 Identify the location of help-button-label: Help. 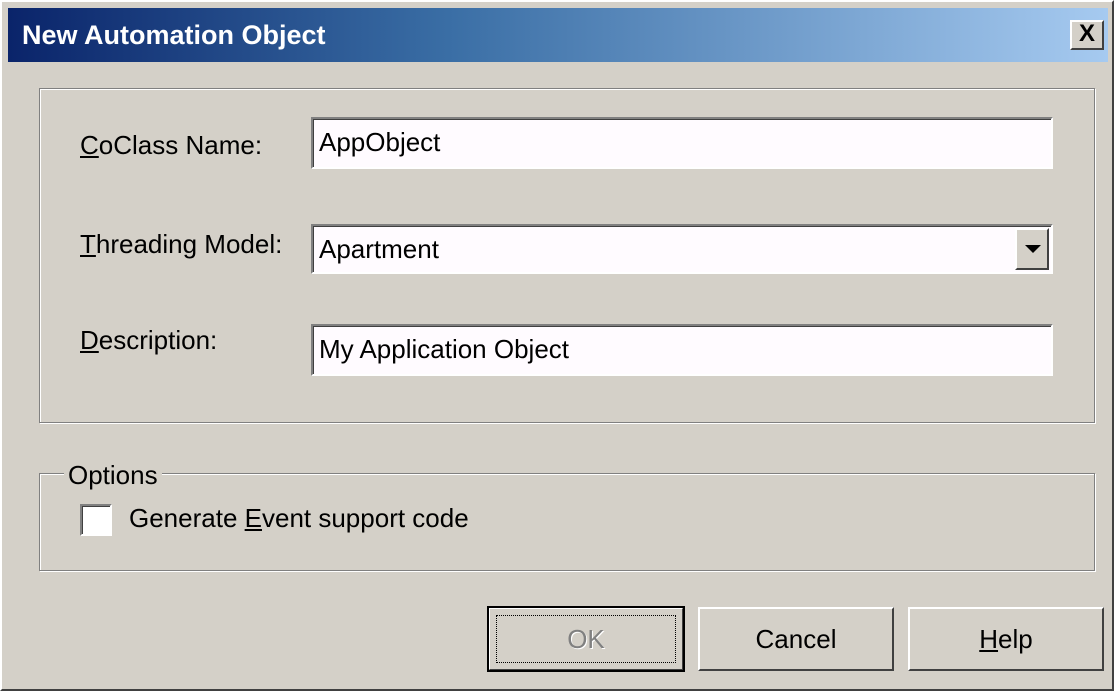
(1006, 639).